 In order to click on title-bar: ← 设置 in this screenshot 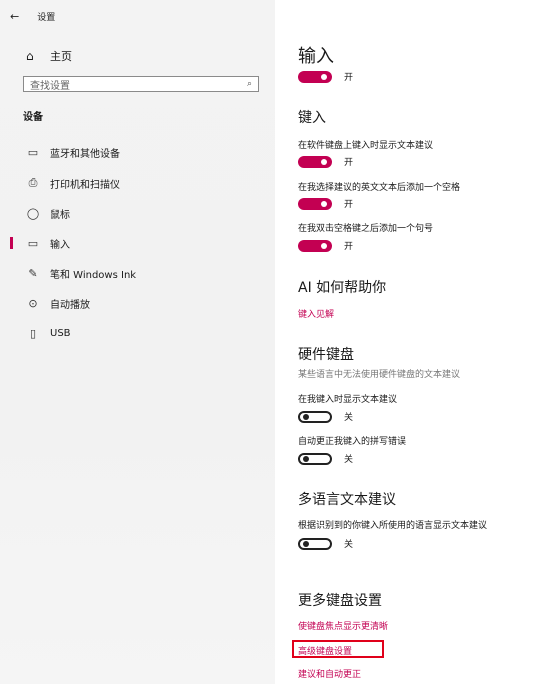, I will do `click(32, 16)`.